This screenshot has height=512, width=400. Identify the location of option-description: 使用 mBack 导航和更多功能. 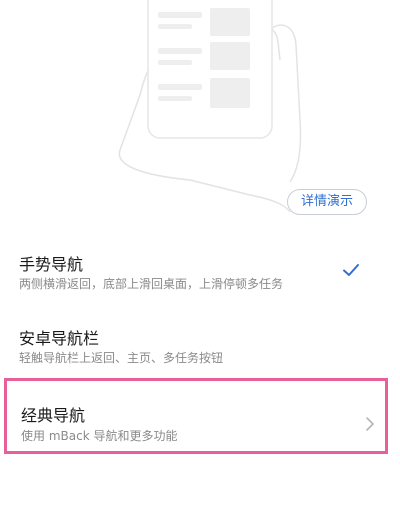
(99, 436).